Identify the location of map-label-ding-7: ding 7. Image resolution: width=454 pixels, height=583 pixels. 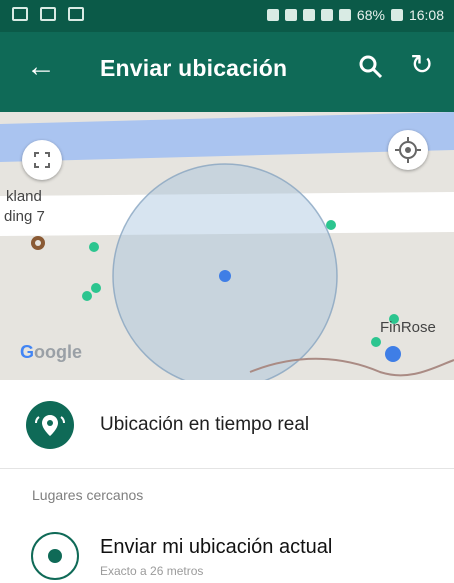
(24, 216).